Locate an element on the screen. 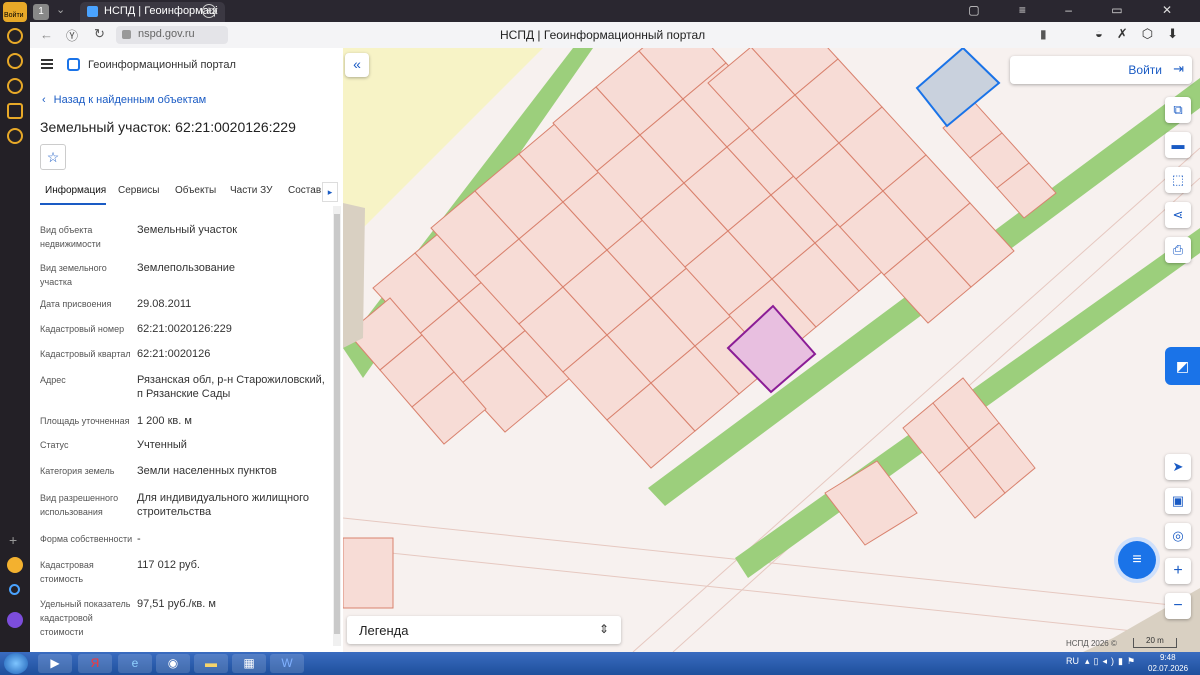 The width and height of the screenshot is (1200, 675). locate-button: ◎ is located at coordinates (1178, 536).